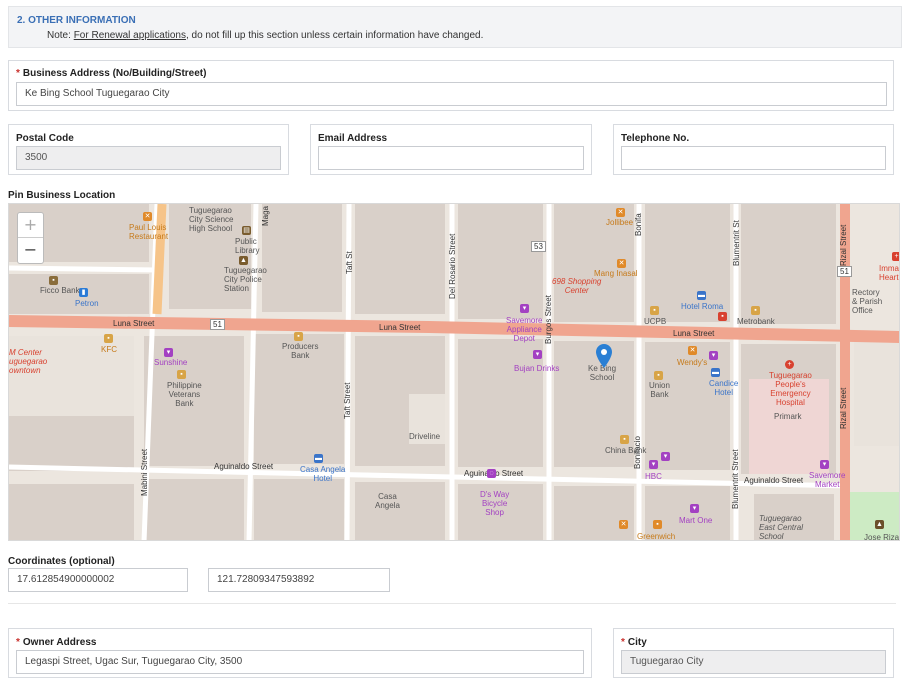 The width and height of the screenshot is (902, 678). What do you see at coordinates (756, 321) in the screenshot?
I see `label-metrobank: Metrobank` at bounding box center [756, 321].